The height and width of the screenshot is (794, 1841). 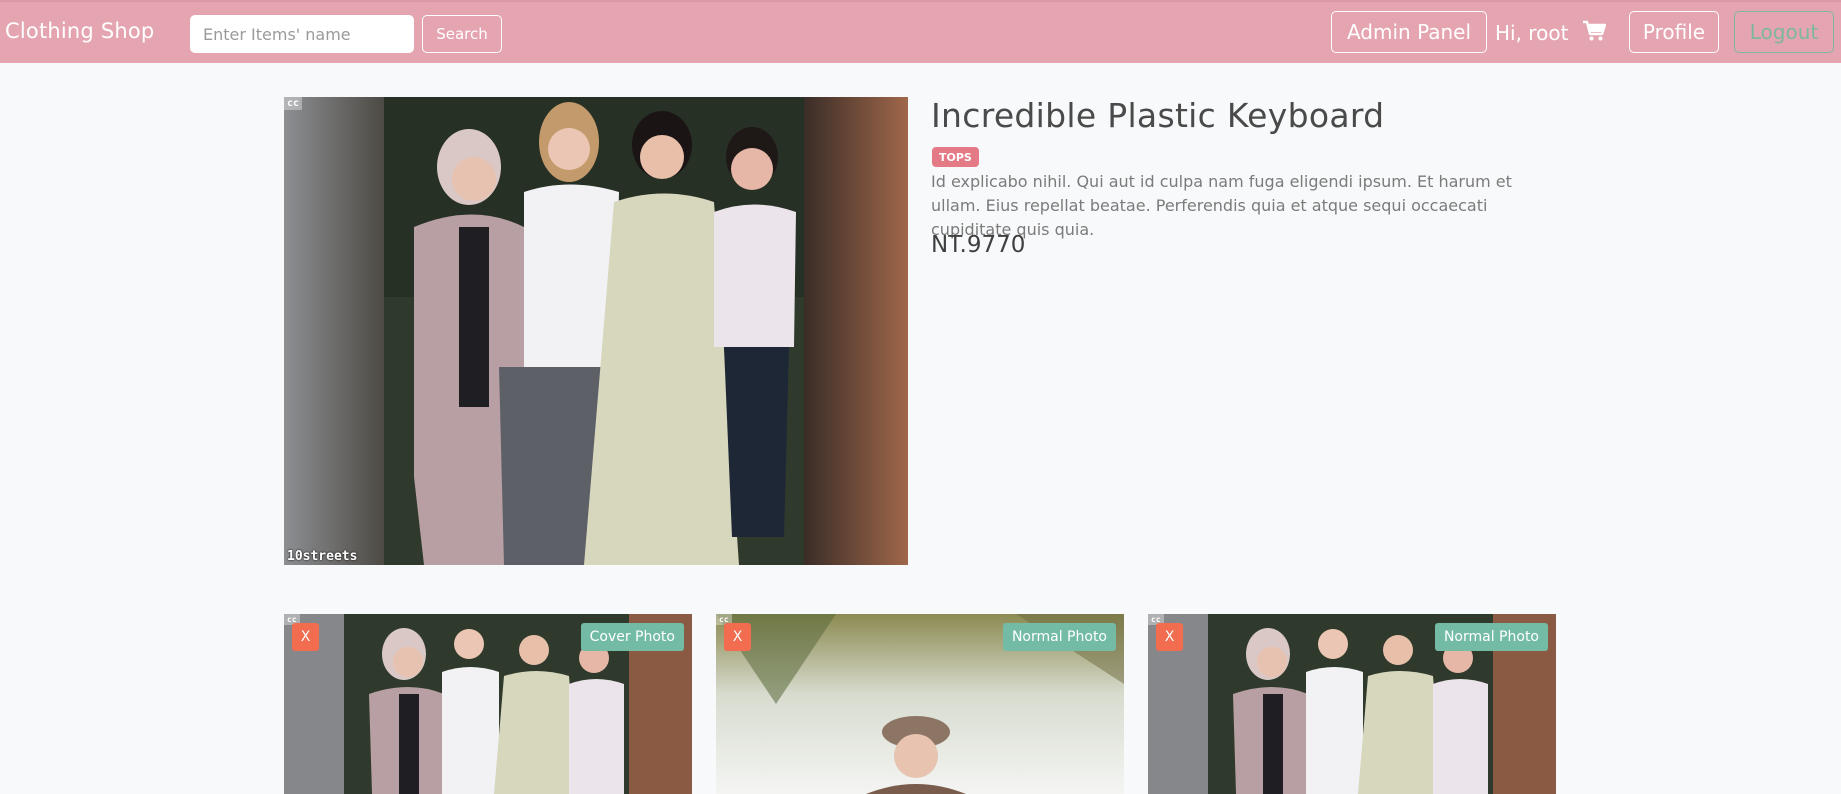 What do you see at coordinates (302, 34) in the screenshot?
I see `search-input` at bounding box center [302, 34].